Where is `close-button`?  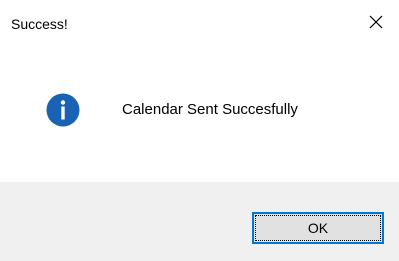
close-button is located at coordinates (376, 24).